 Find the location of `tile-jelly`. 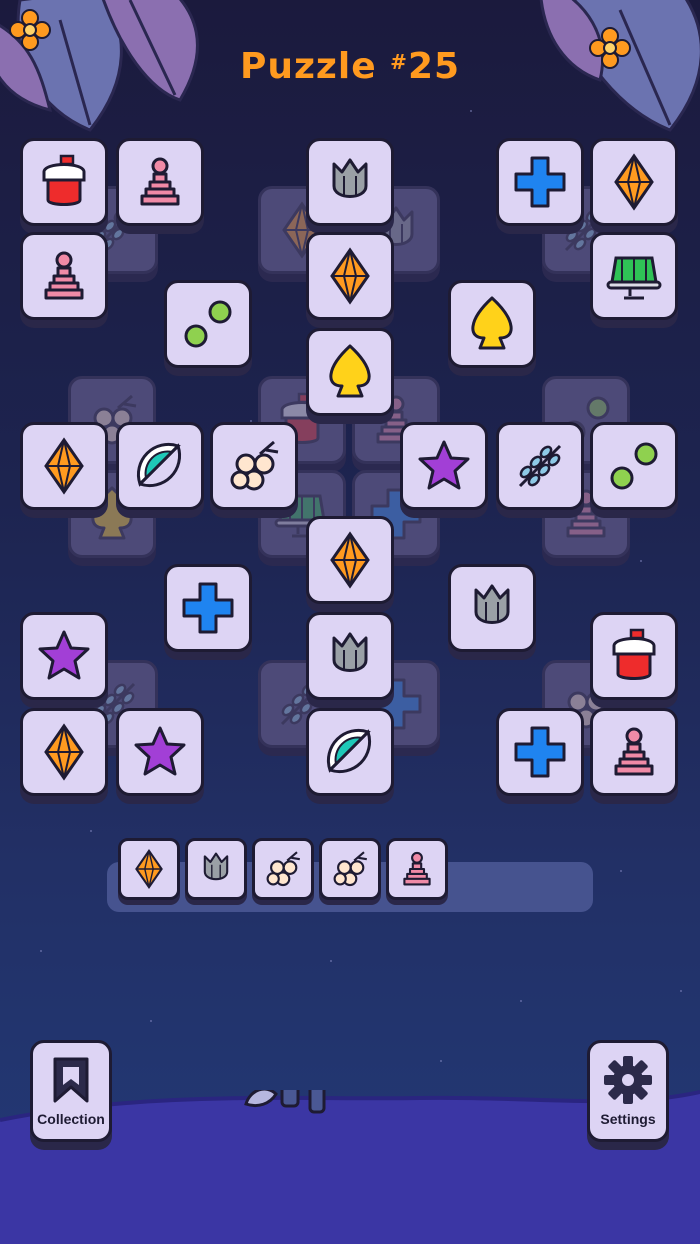

tile-jelly is located at coordinates (634, 276).